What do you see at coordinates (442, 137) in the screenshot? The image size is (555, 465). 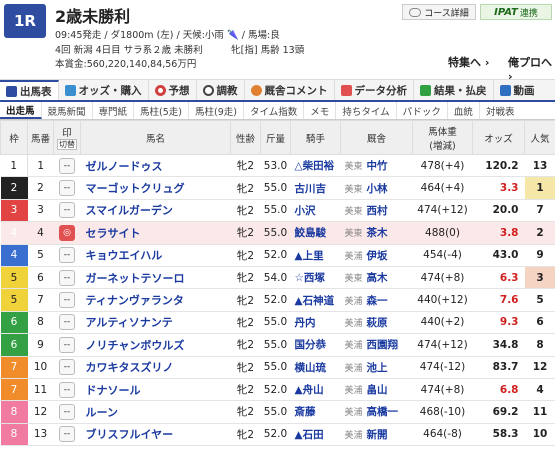 I see `col-body-weight: 馬体重 (増減)` at bounding box center [442, 137].